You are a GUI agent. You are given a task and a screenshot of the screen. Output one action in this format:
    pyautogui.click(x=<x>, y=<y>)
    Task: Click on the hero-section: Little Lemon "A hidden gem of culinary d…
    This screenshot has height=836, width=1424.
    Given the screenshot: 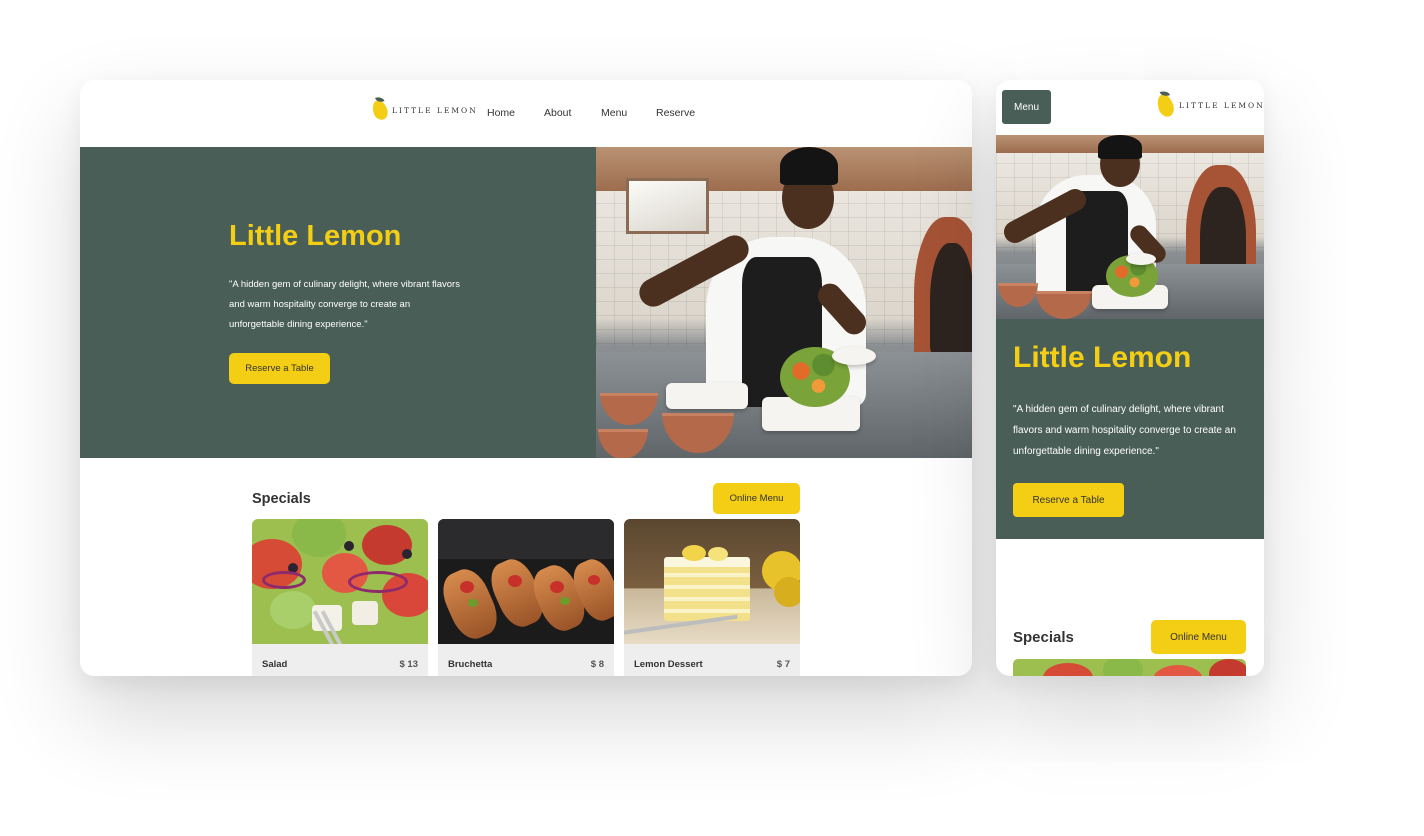 What is the action you would take?
    pyautogui.click(x=1130, y=429)
    